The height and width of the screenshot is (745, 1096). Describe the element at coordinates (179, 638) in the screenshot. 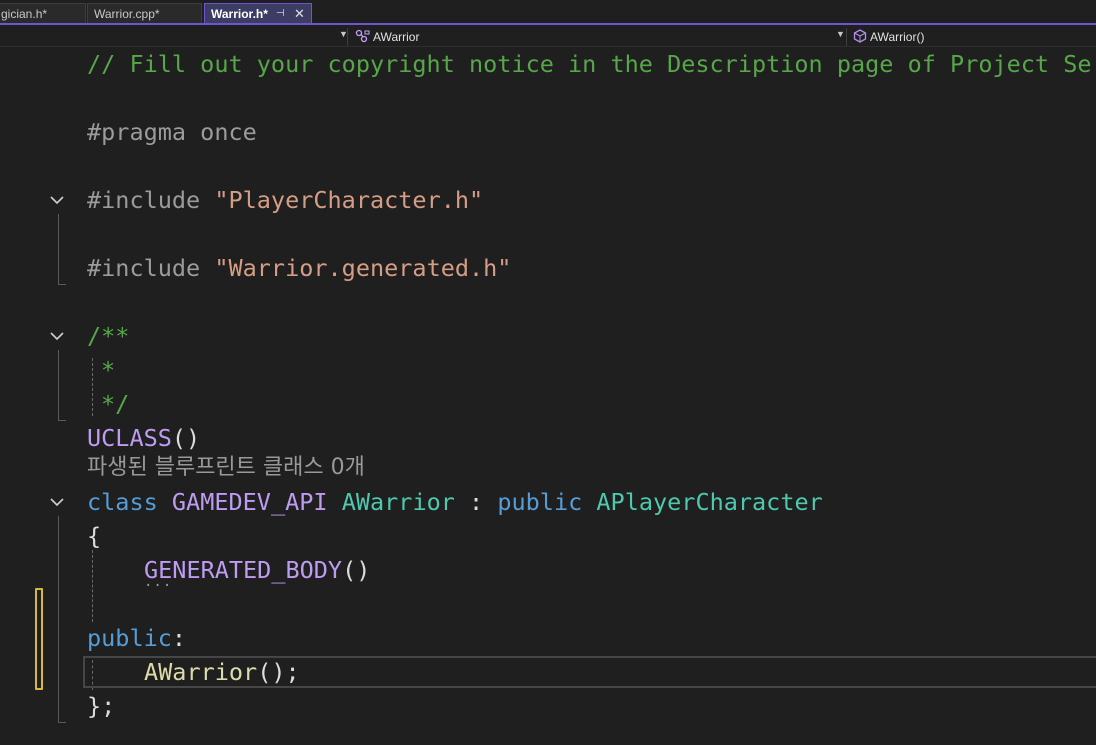

I see `access-colon: :` at that location.